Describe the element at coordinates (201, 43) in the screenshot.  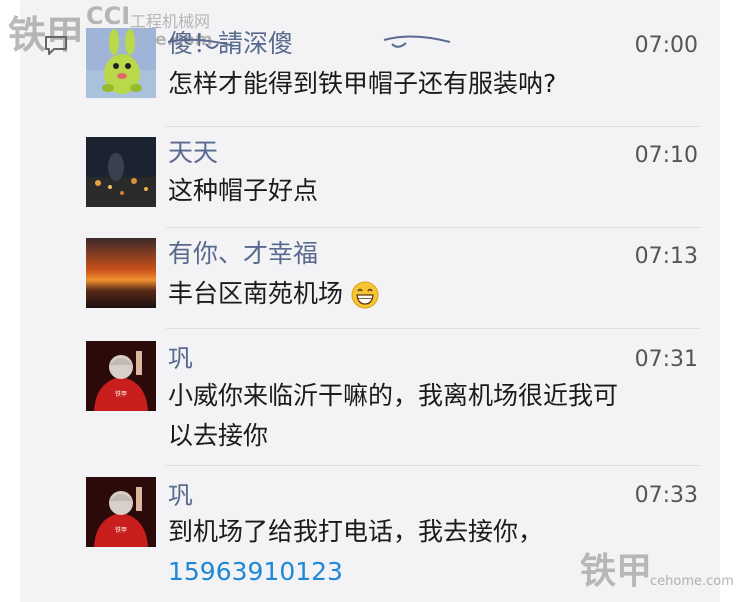
I see `name-decoration-left-icon` at that location.